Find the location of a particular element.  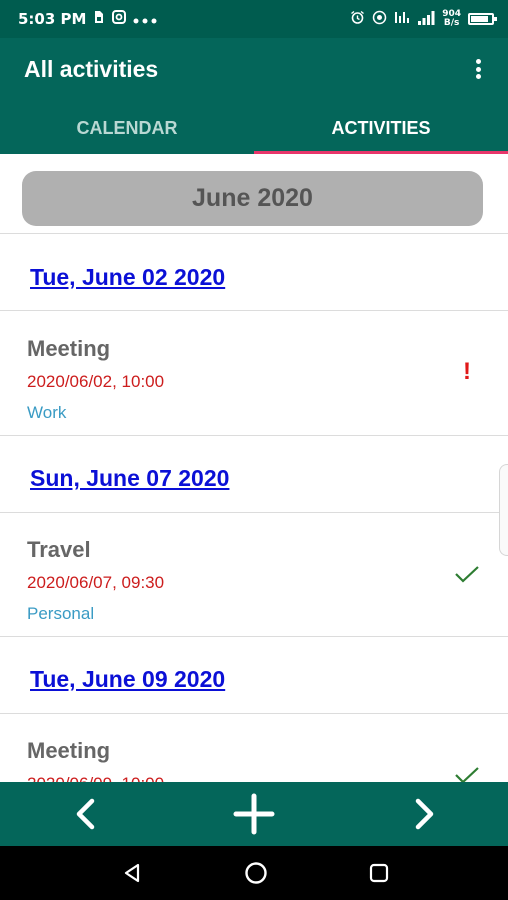

month-header-button: June 2020 is located at coordinates (252, 198).